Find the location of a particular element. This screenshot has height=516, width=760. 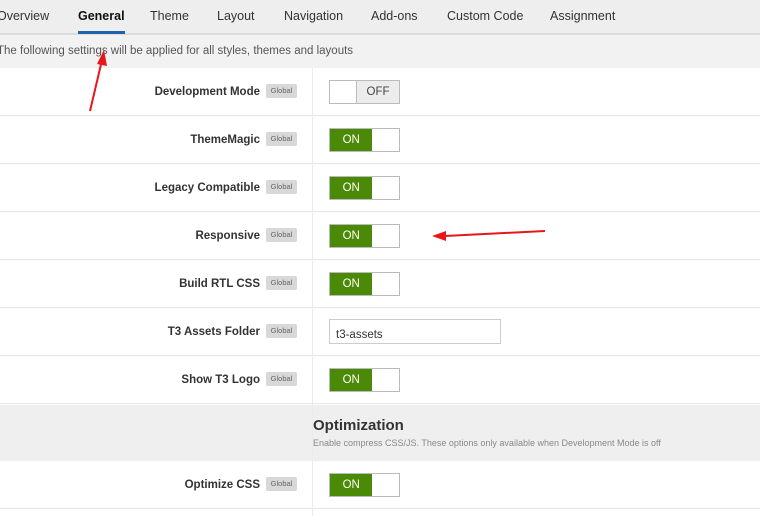

setting-label: Show T3 Logo is located at coordinates (220, 380).